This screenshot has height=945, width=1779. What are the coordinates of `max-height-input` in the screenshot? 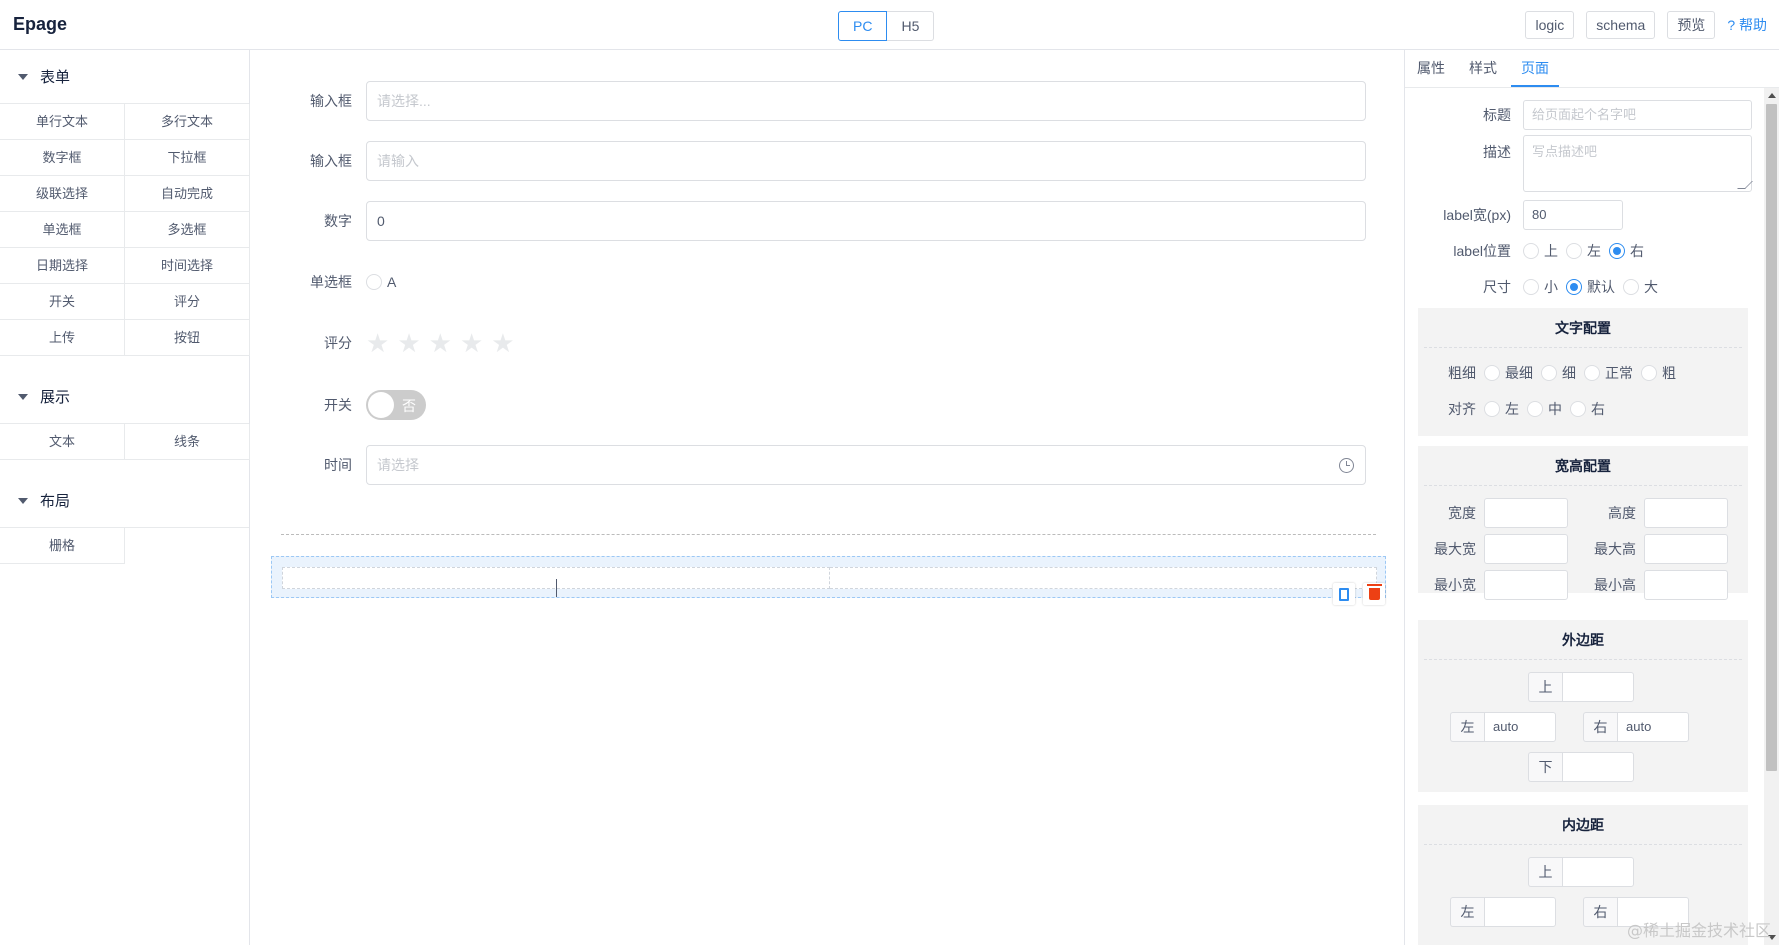 It's located at (1686, 549).